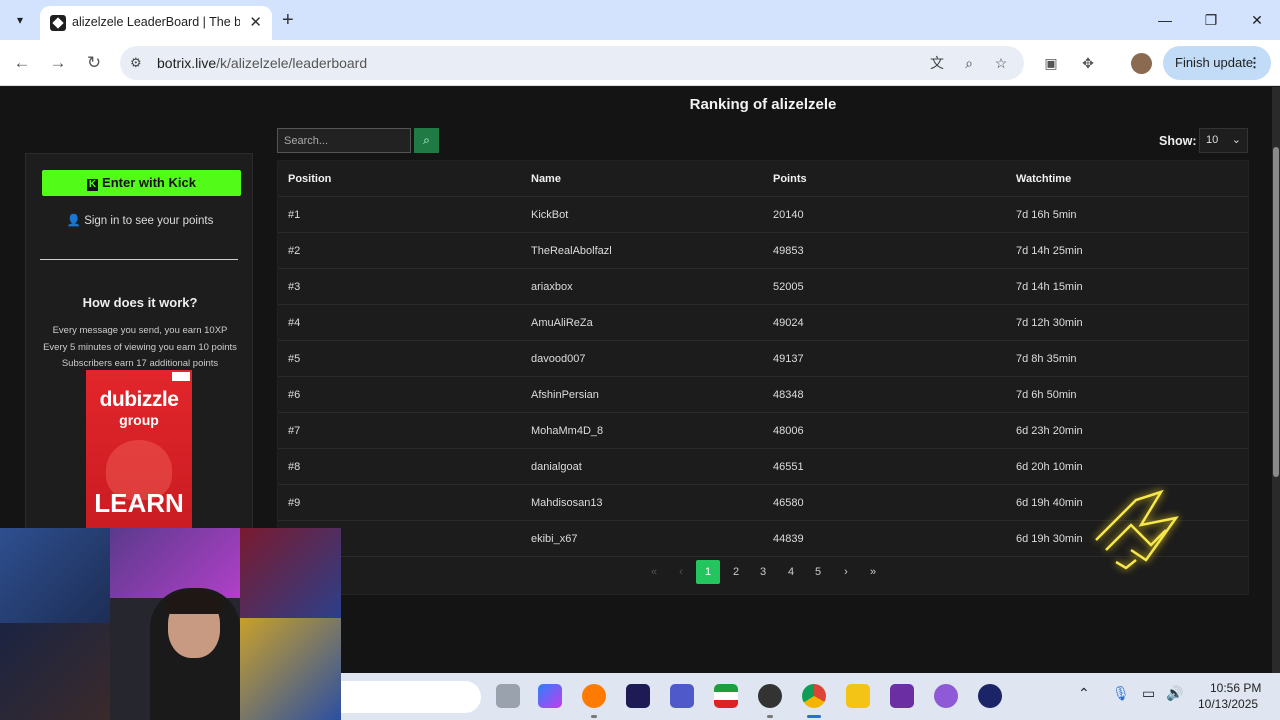  What do you see at coordinates (558, 359) in the screenshot?
I see `cell-name: davood007` at bounding box center [558, 359].